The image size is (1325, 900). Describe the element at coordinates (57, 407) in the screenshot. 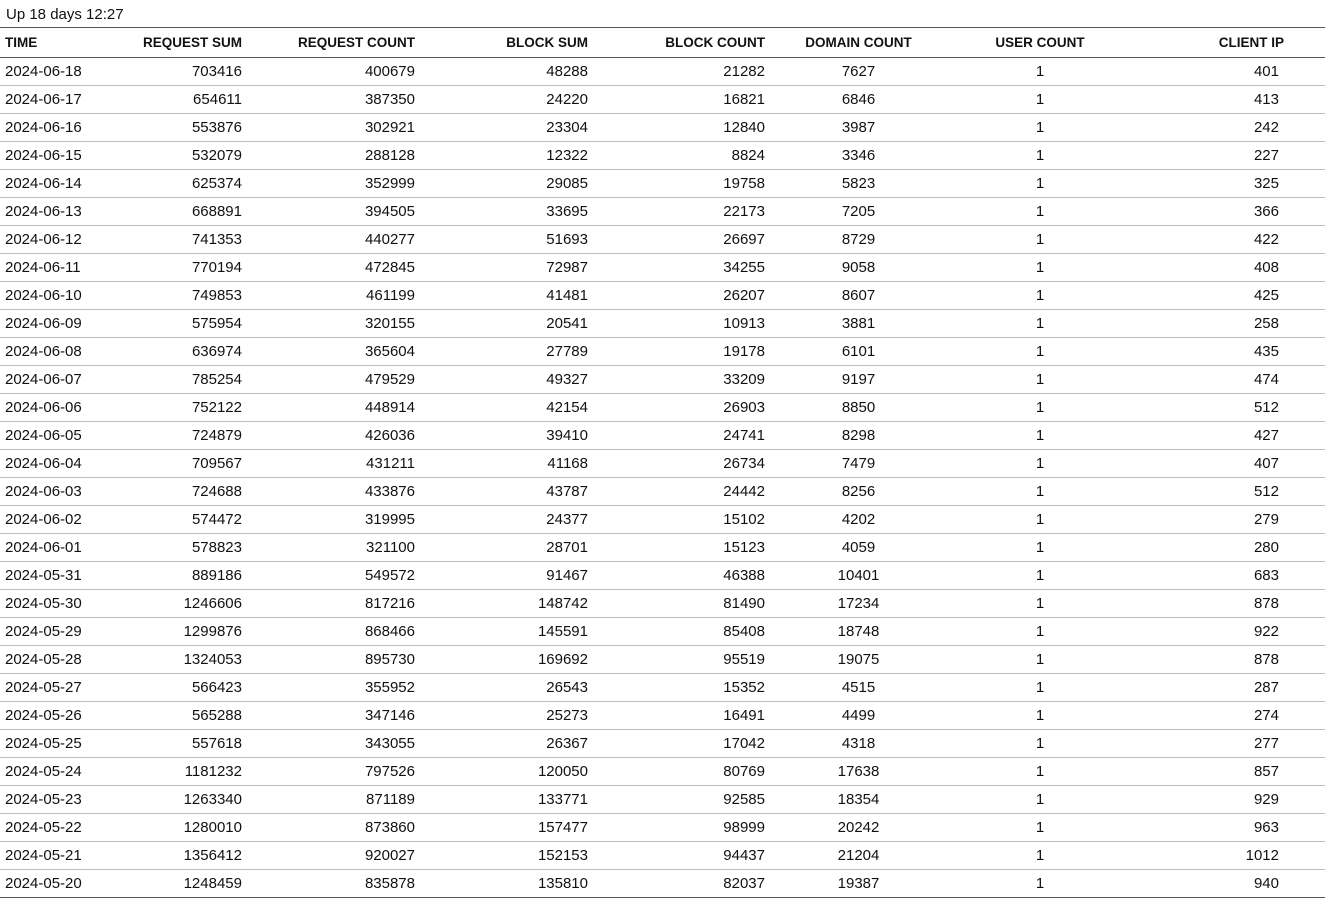

I see `cell-time: 2024-06-06` at that location.